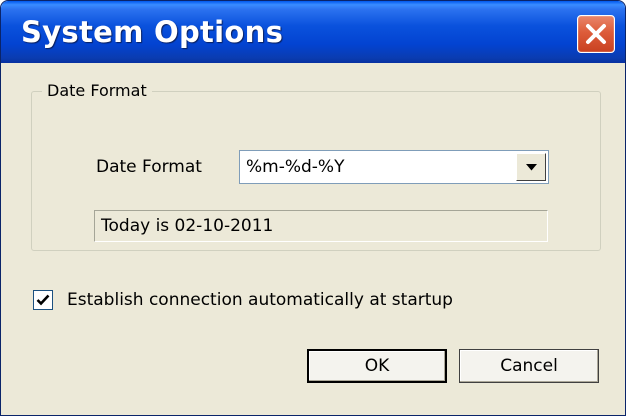 This screenshot has width=626, height=416. What do you see at coordinates (149, 167) in the screenshot?
I see `date-format-label: Date Format` at bounding box center [149, 167].